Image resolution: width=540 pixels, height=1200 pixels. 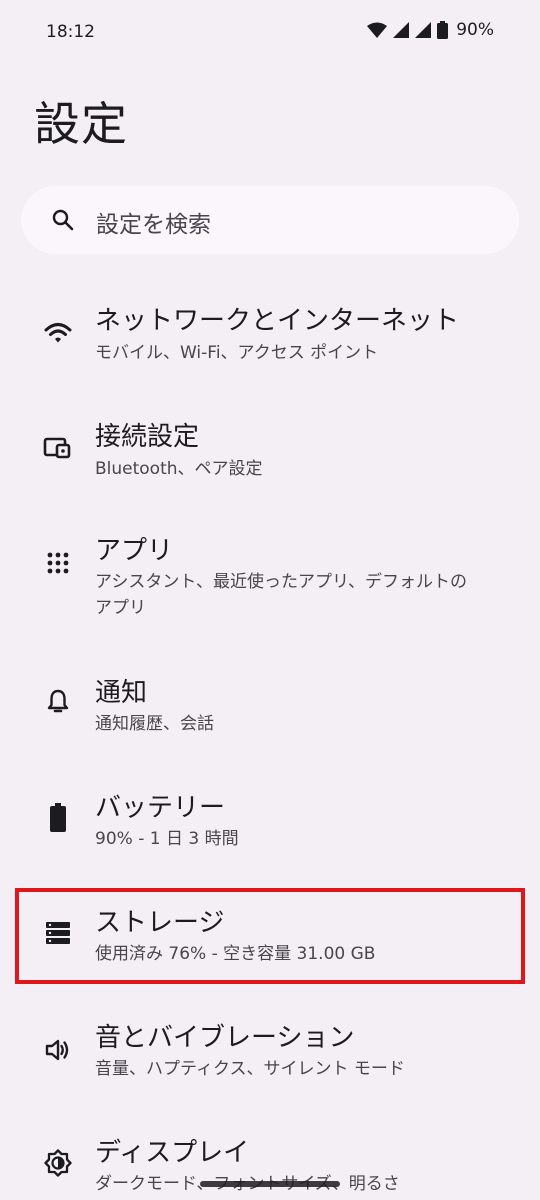 I want to click on settings-item-title: 音とバイブレーション, so click(x=225, y=1038).